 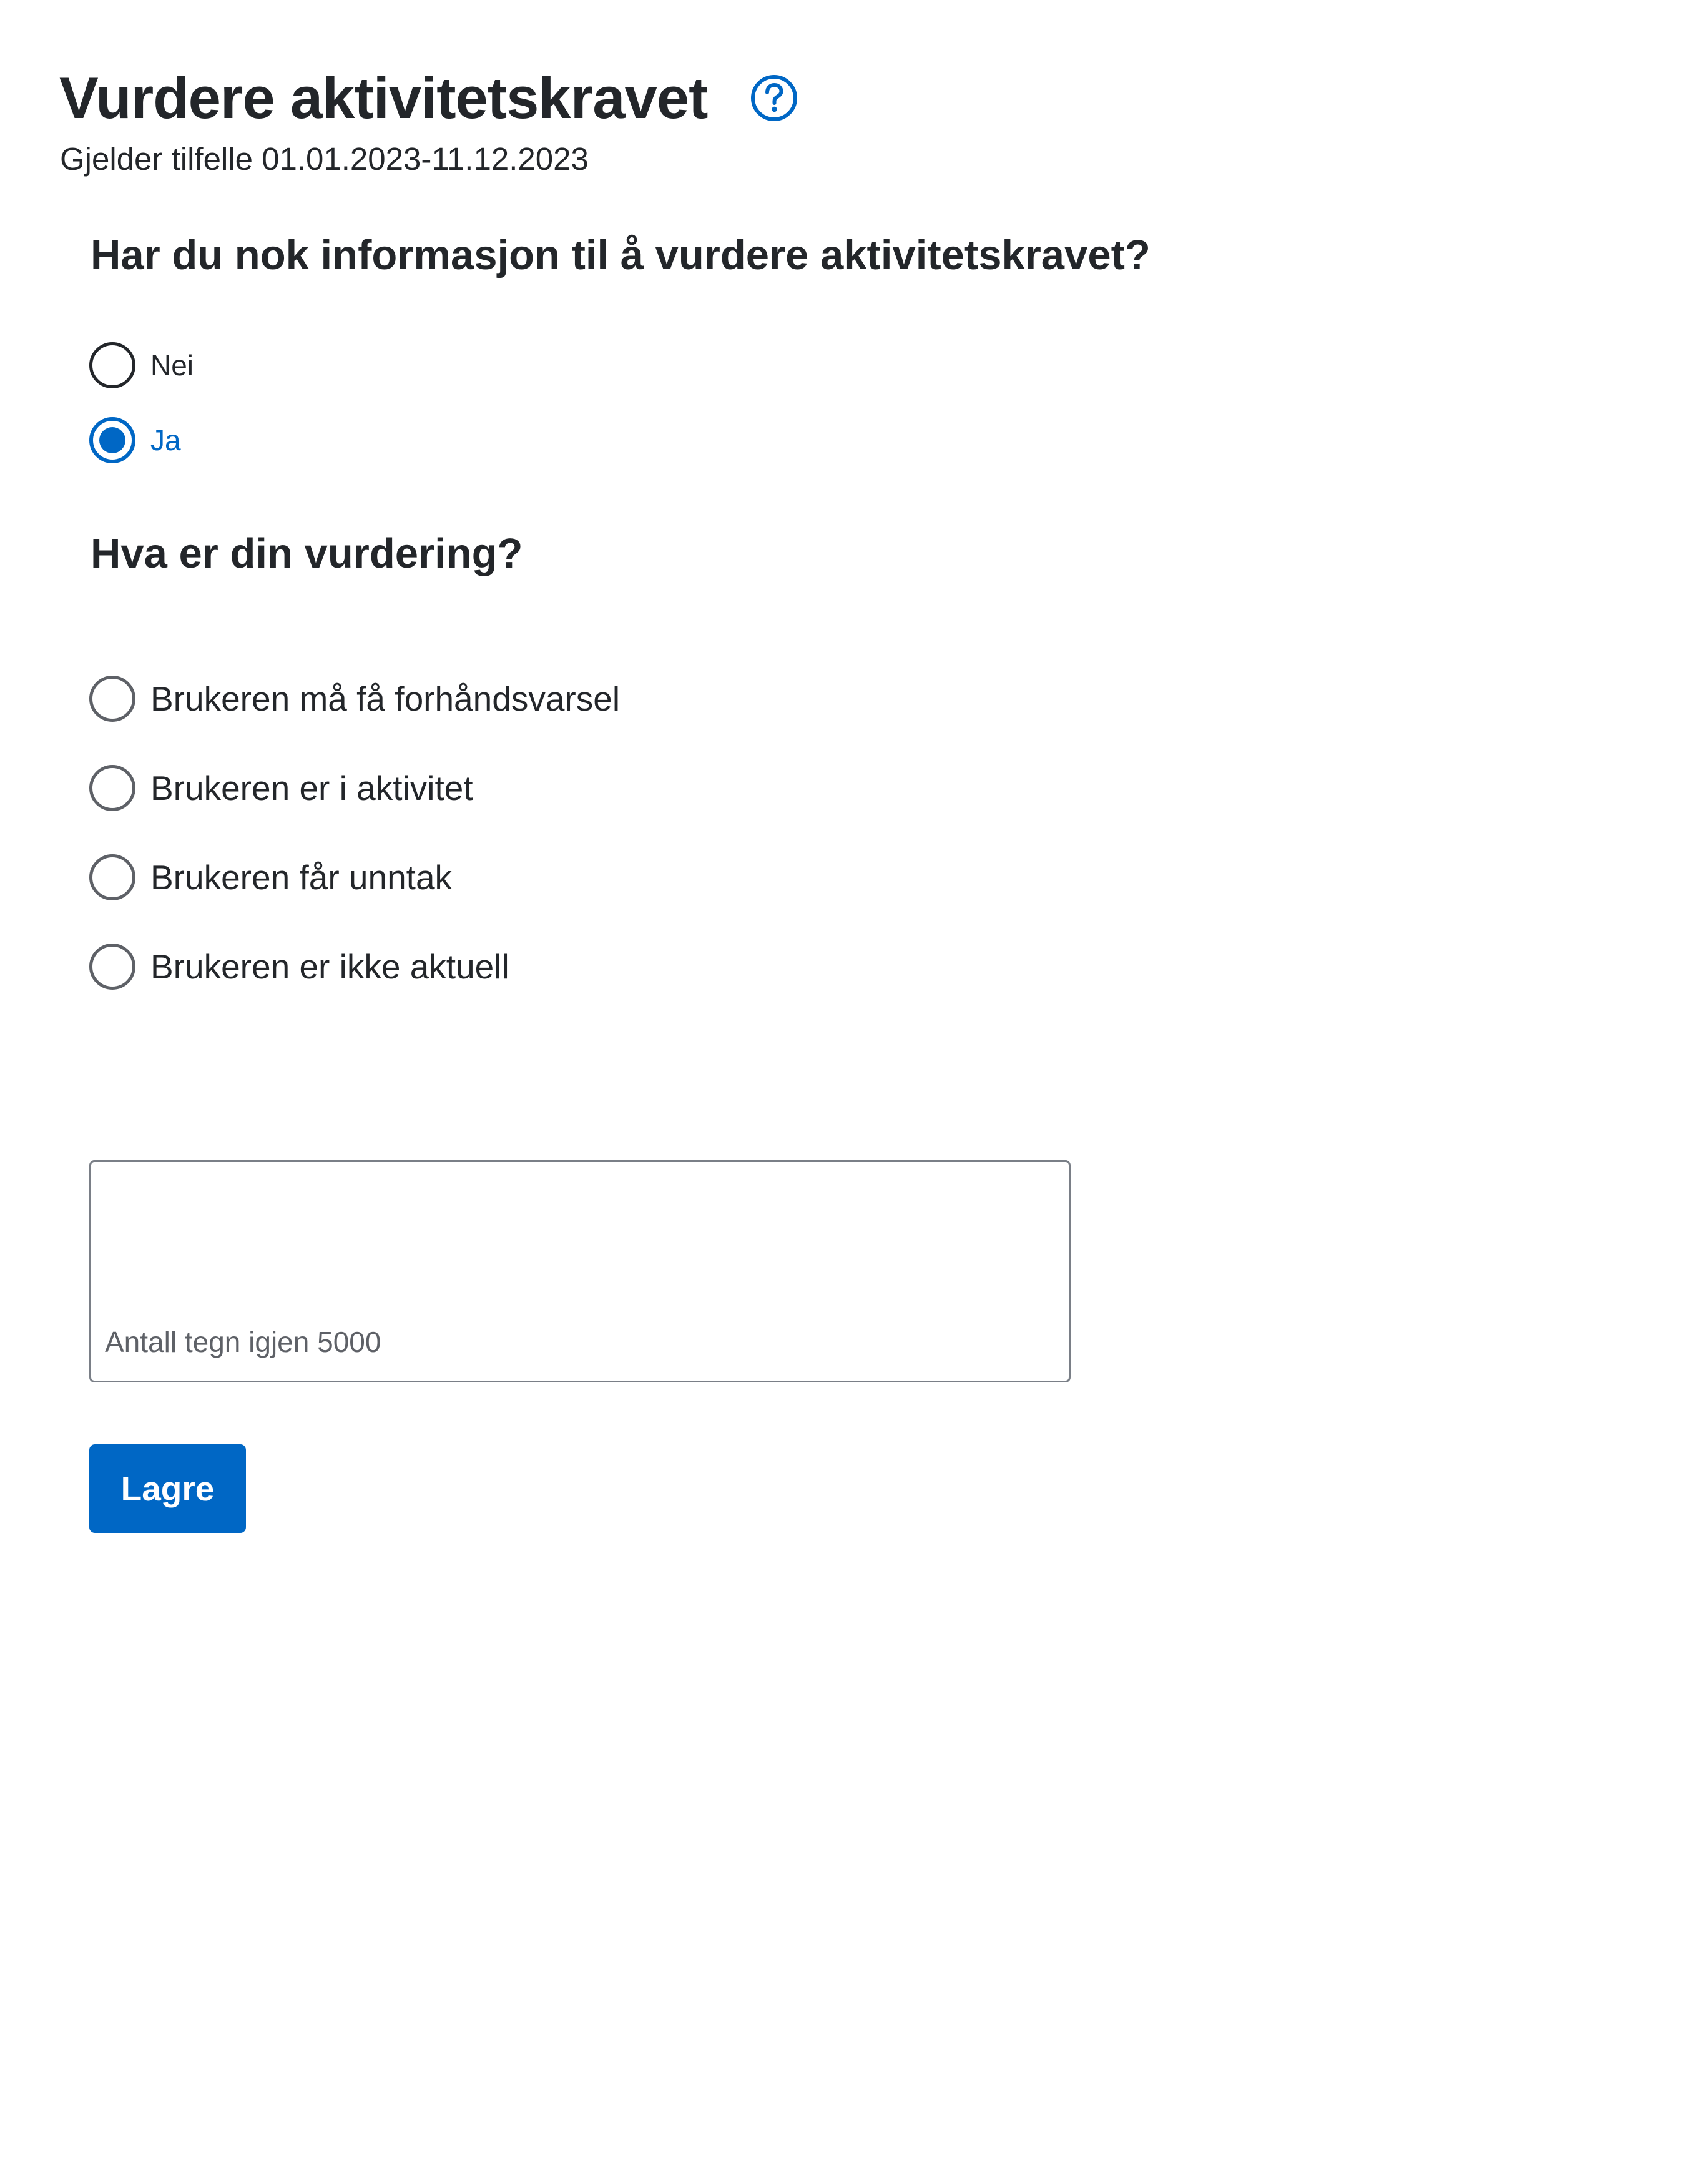 I want to click on assessment-question-label: Hva er din vurdering?, so click(x=307, y=553).